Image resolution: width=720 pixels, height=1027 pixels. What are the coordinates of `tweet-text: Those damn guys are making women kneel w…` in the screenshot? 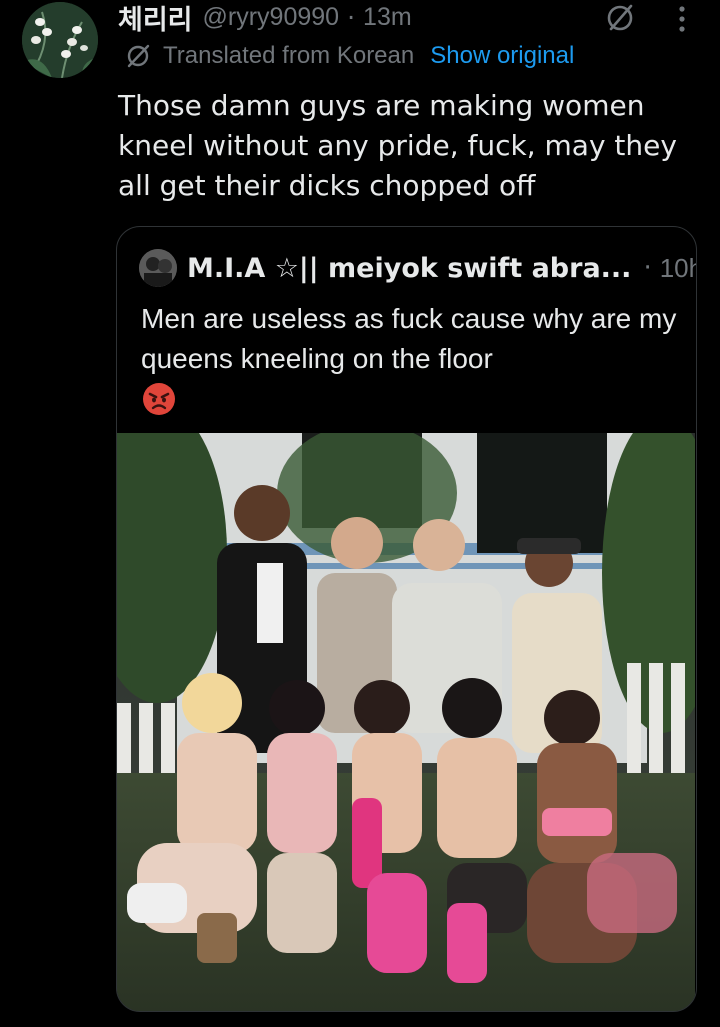 It's located at (402, 145).